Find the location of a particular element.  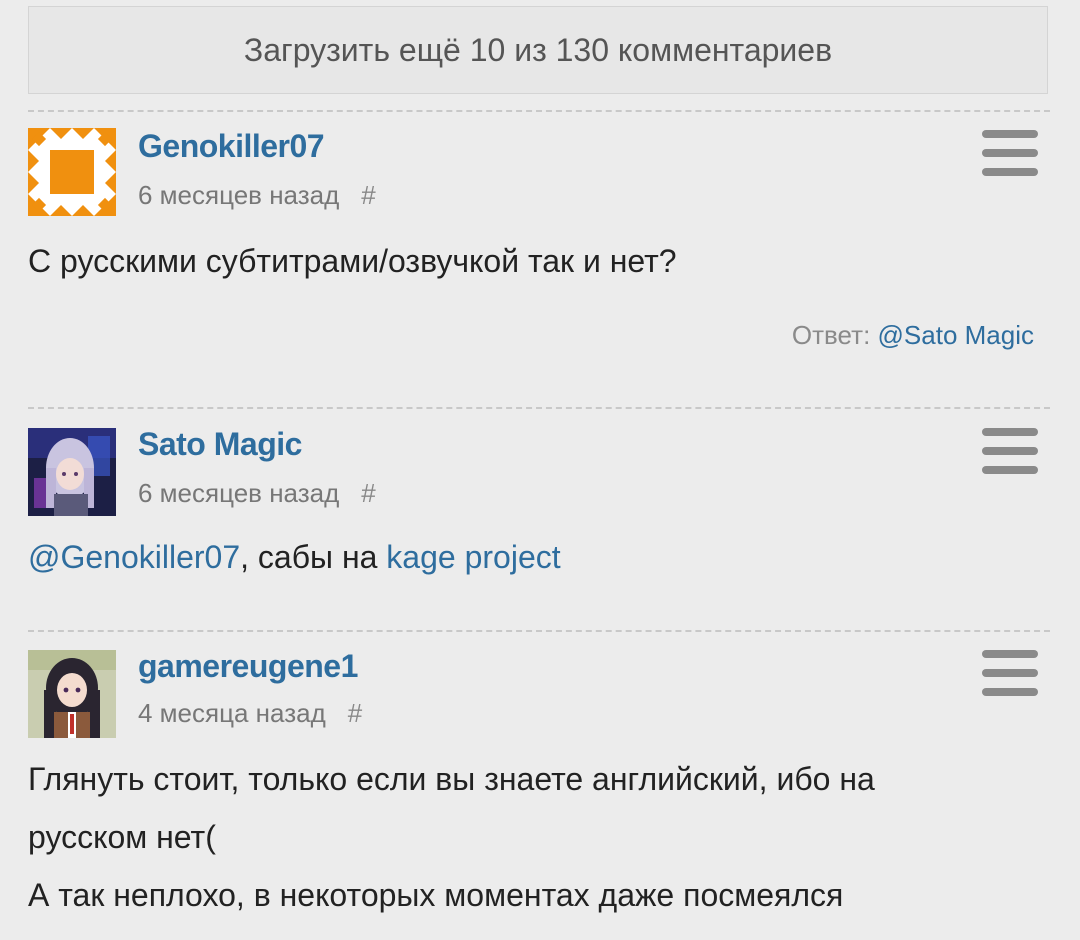

comment-text-line: русском нет( is located at coordinates (122, 837).